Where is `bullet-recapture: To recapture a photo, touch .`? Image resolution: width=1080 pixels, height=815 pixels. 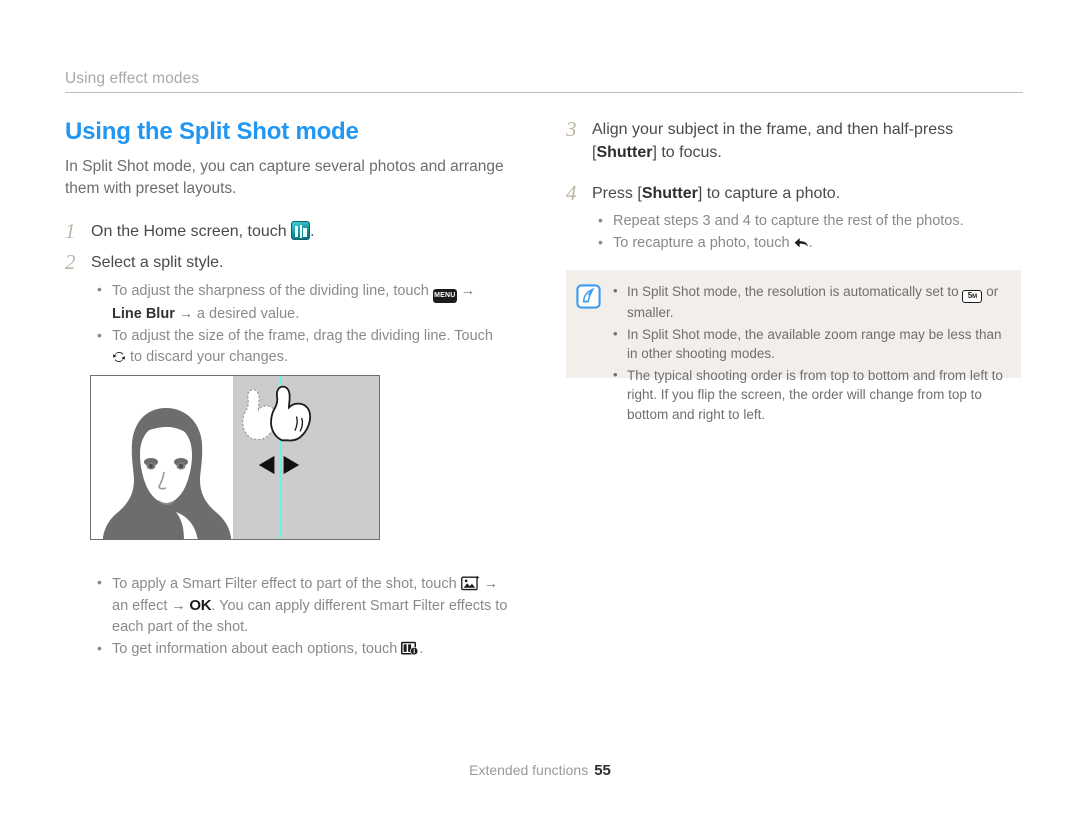
bullet-recapture: To recapture a photo, touch . is located at coordinates (810, 243).